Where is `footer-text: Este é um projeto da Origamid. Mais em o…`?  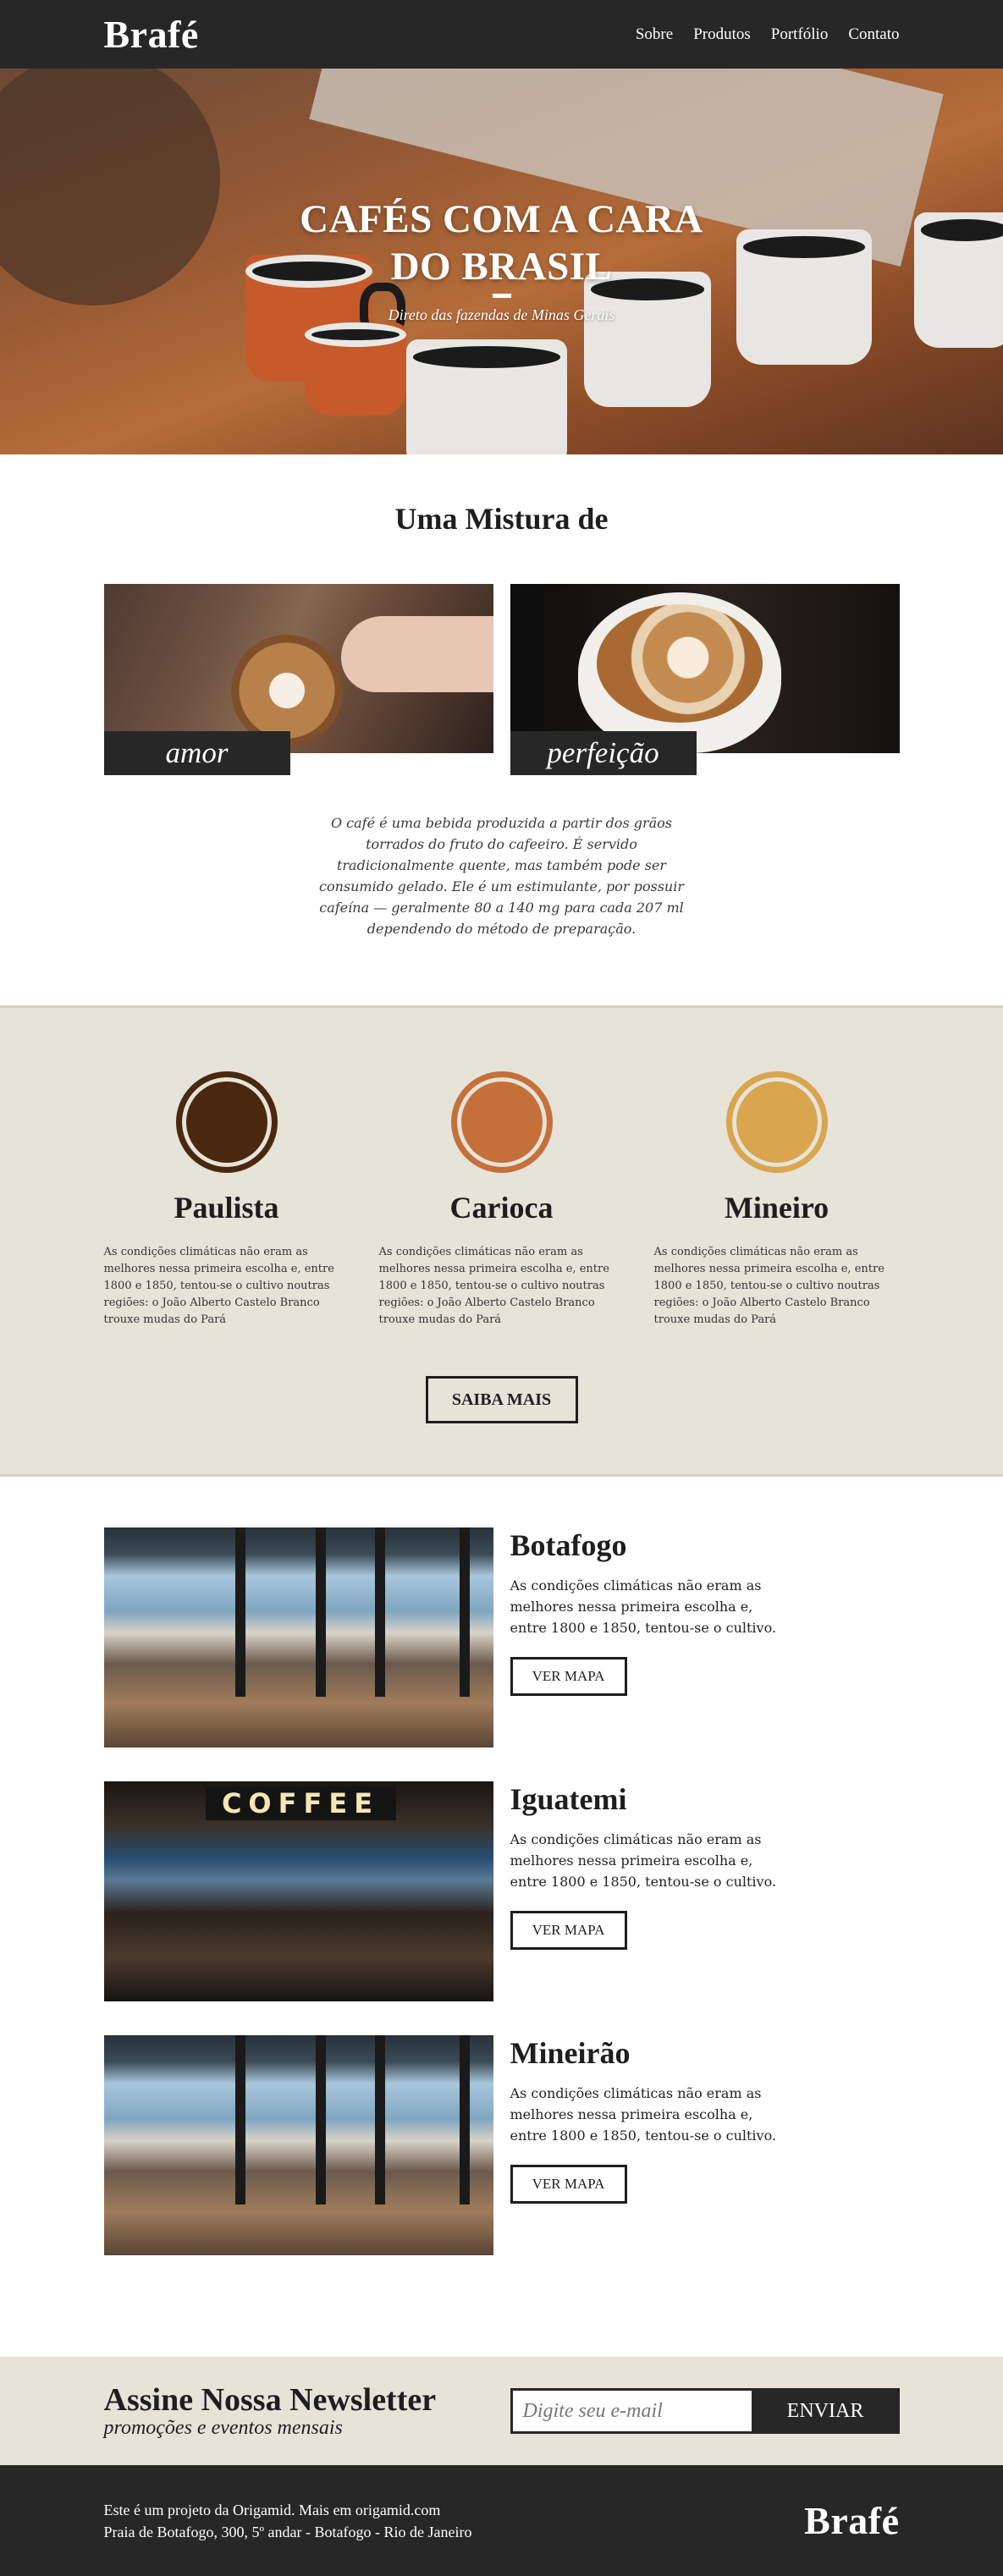 footer-text: Este é um projeto da Origamid. Mais em o… is located at coordinates (288, 2521).